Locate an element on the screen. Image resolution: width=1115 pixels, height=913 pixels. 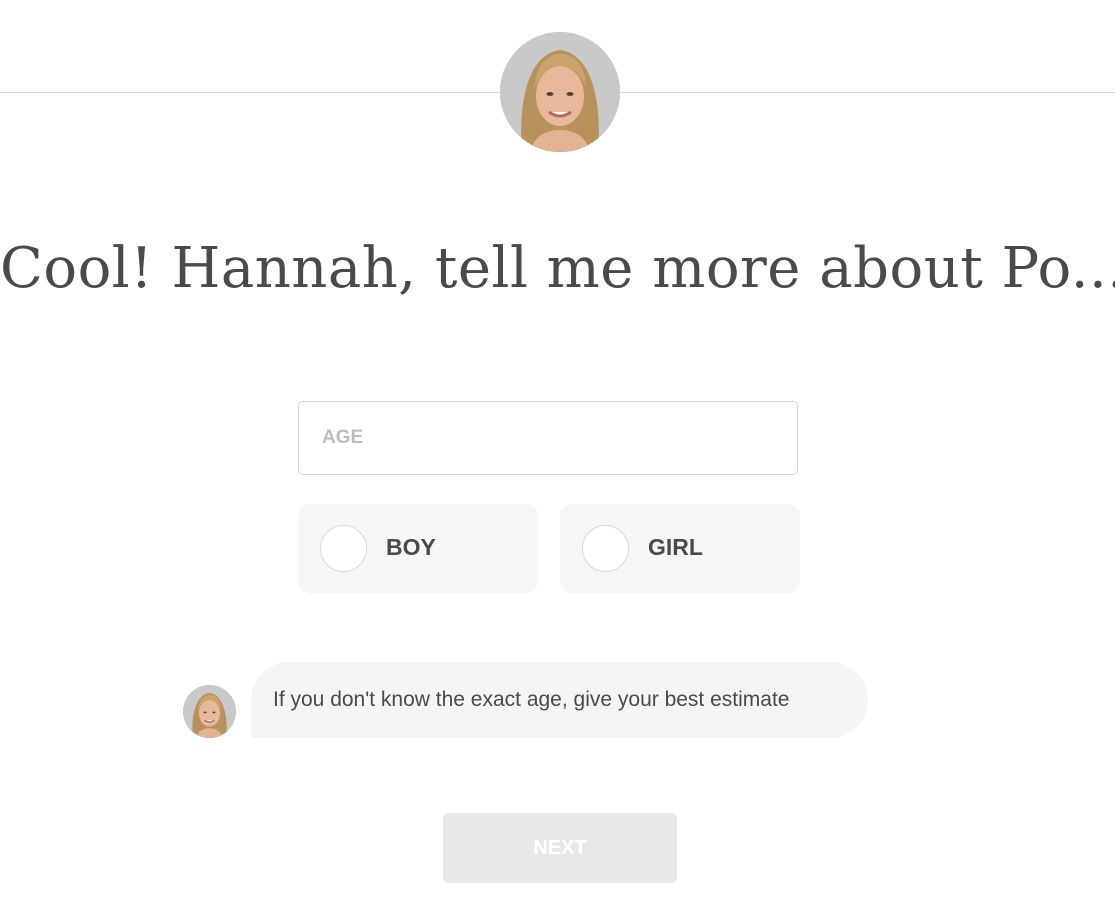
assistant-avatar is located at coordinates (560, 92).